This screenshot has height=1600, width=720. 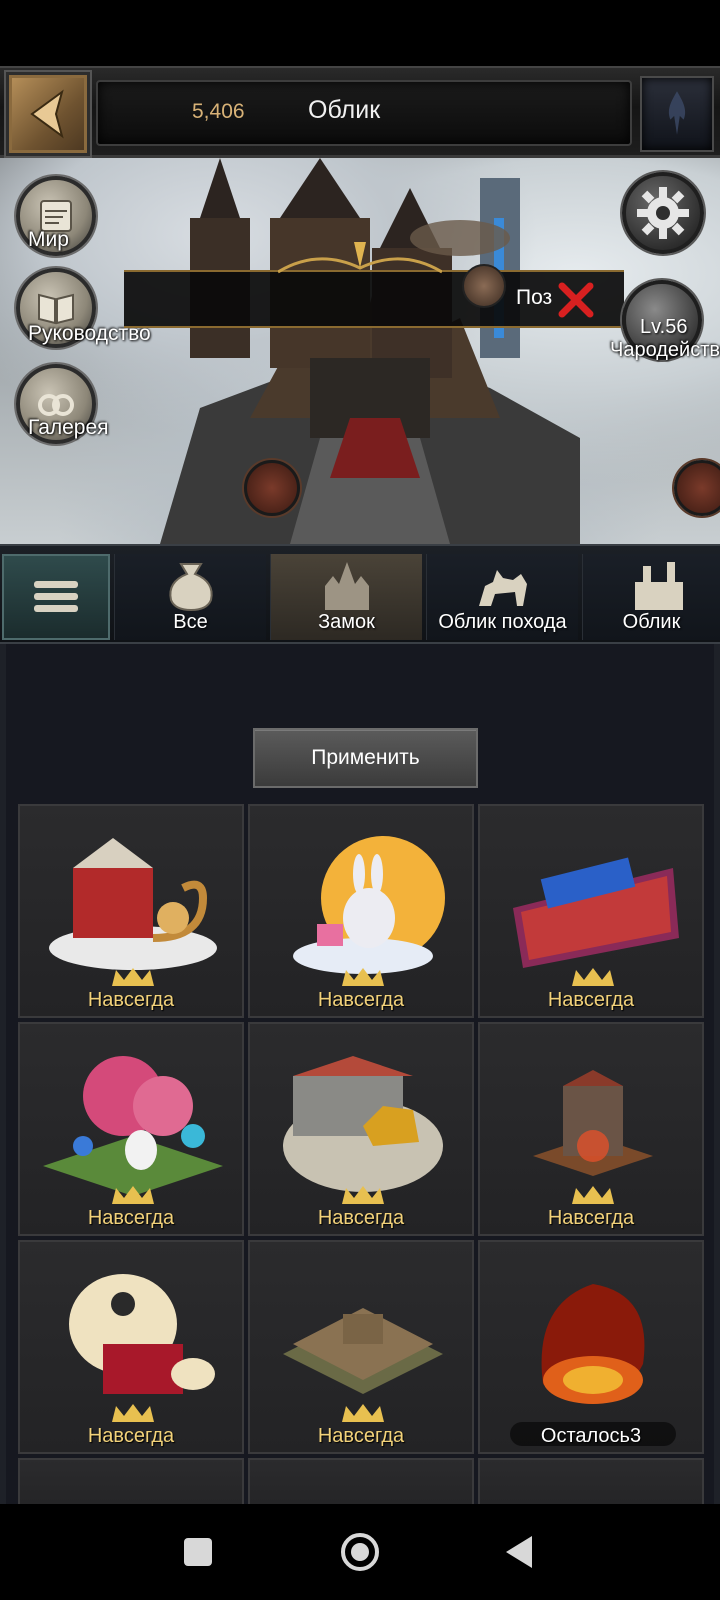 I want to click on status-bar, so click(x=360, y=33).